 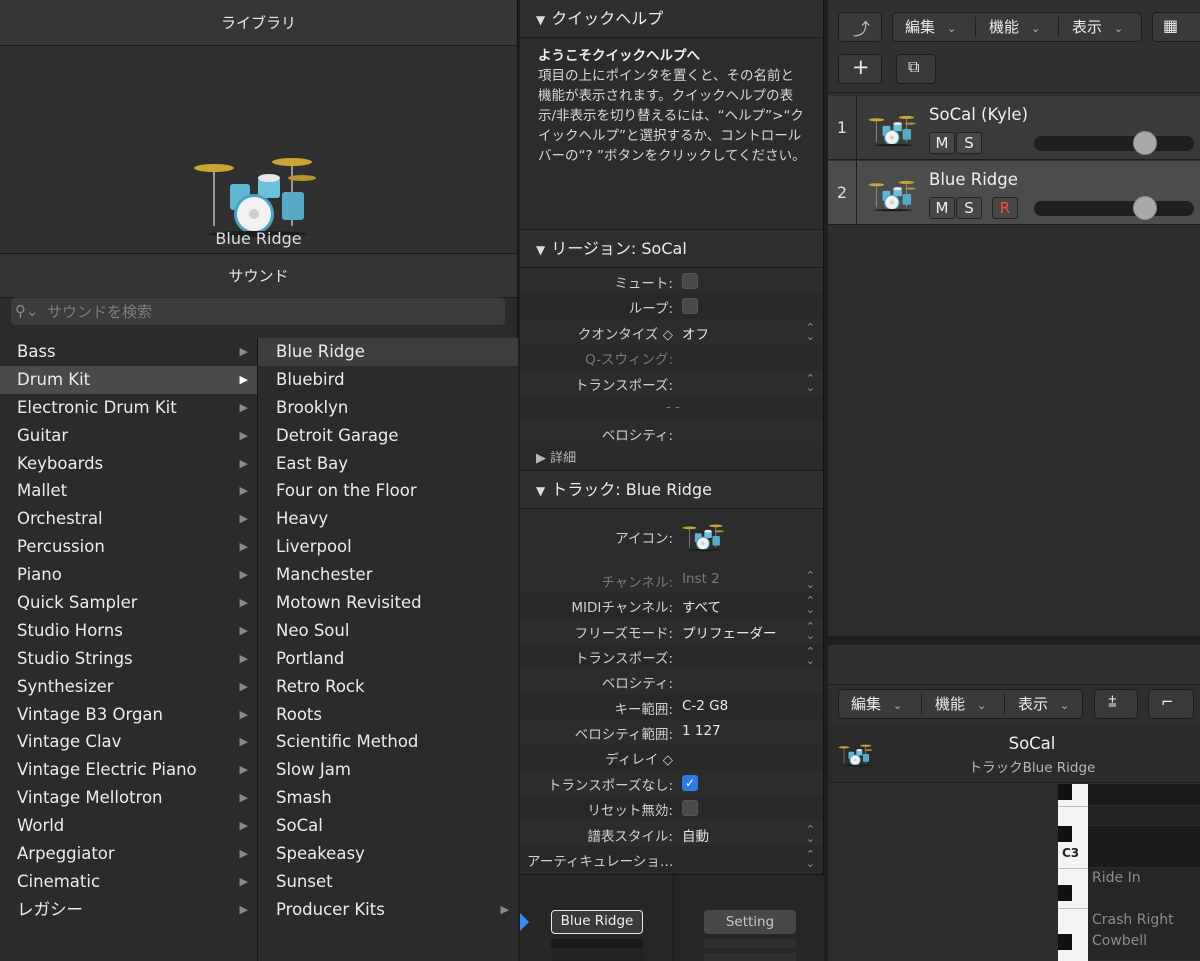 I want to click on kit-item: Liverpool, so click(x=388, y=547).